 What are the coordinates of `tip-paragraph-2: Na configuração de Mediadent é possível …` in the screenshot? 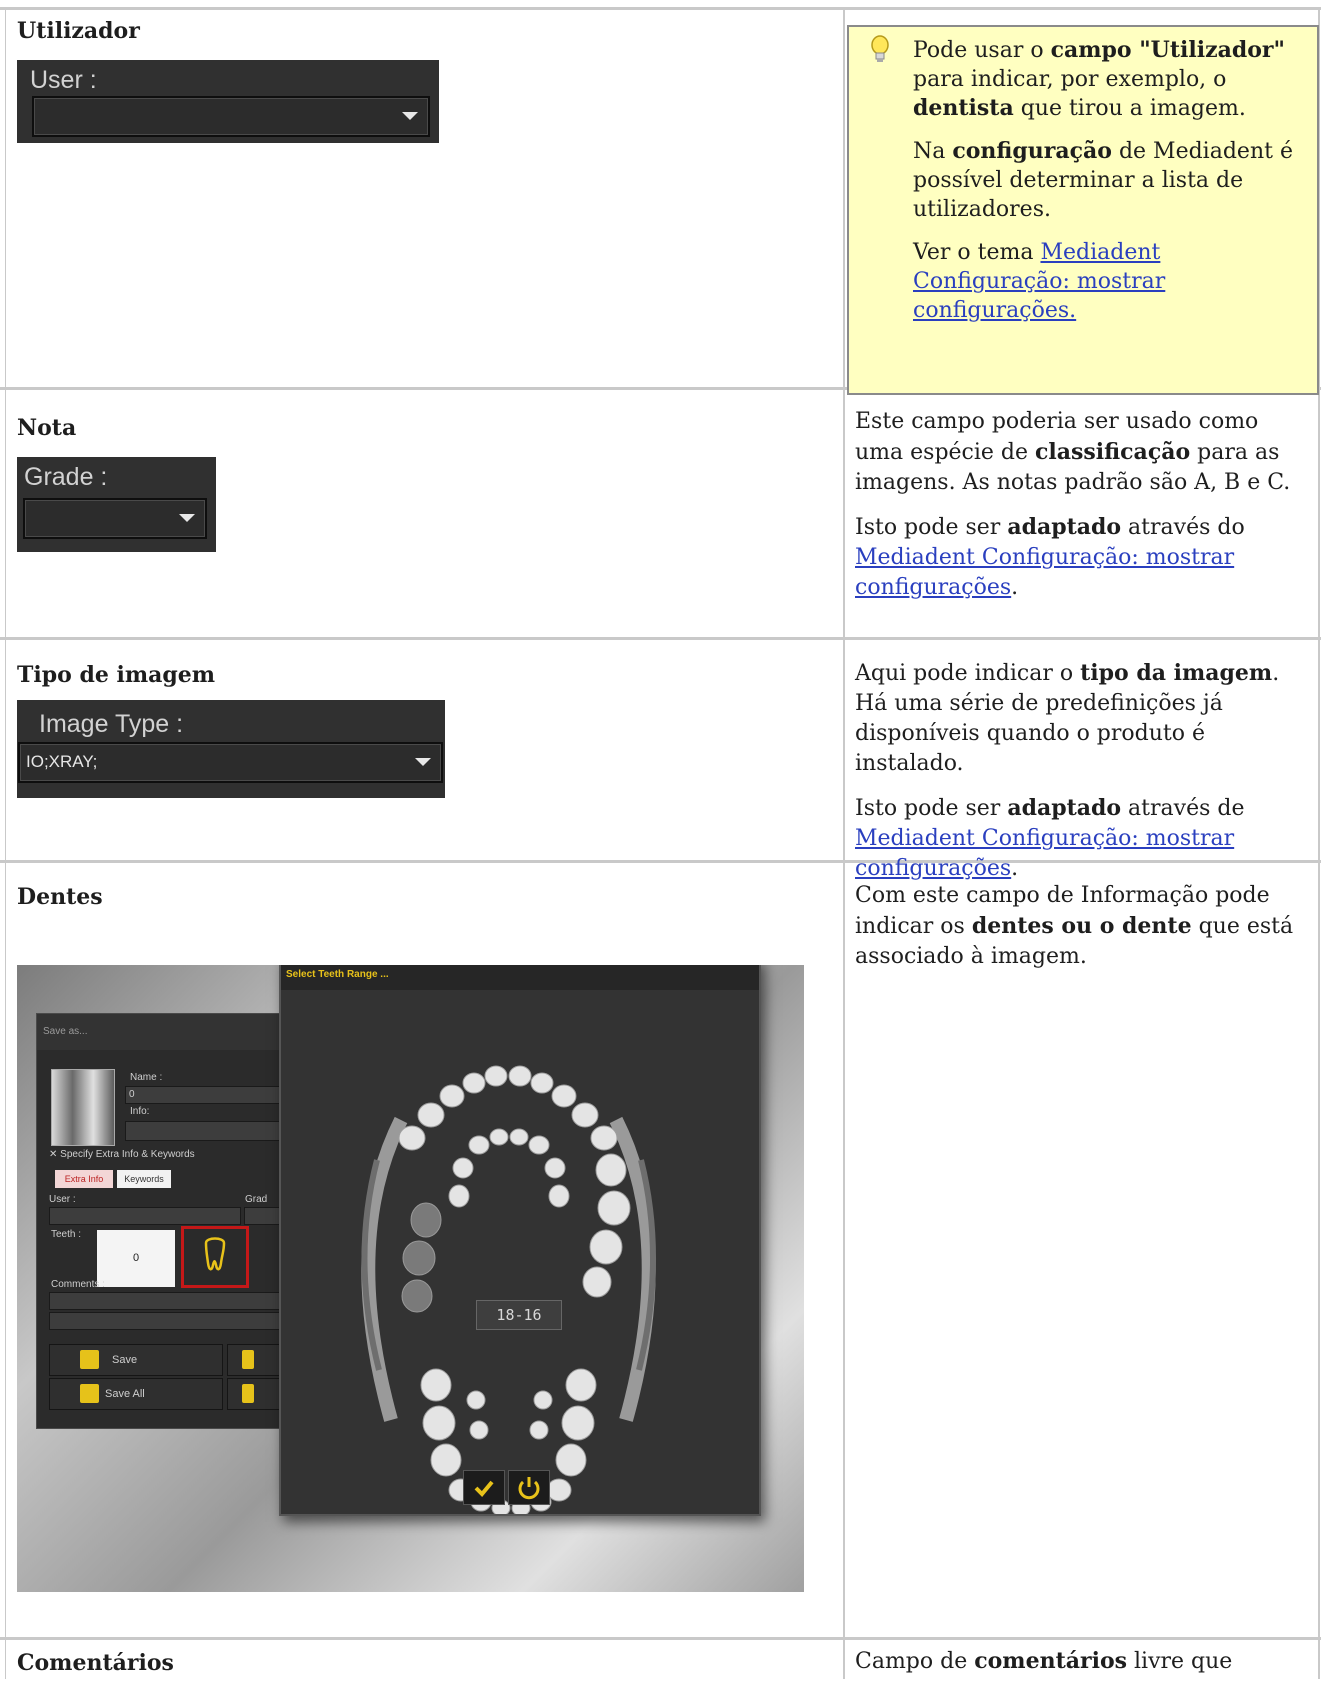 It's located at (1103, 180).